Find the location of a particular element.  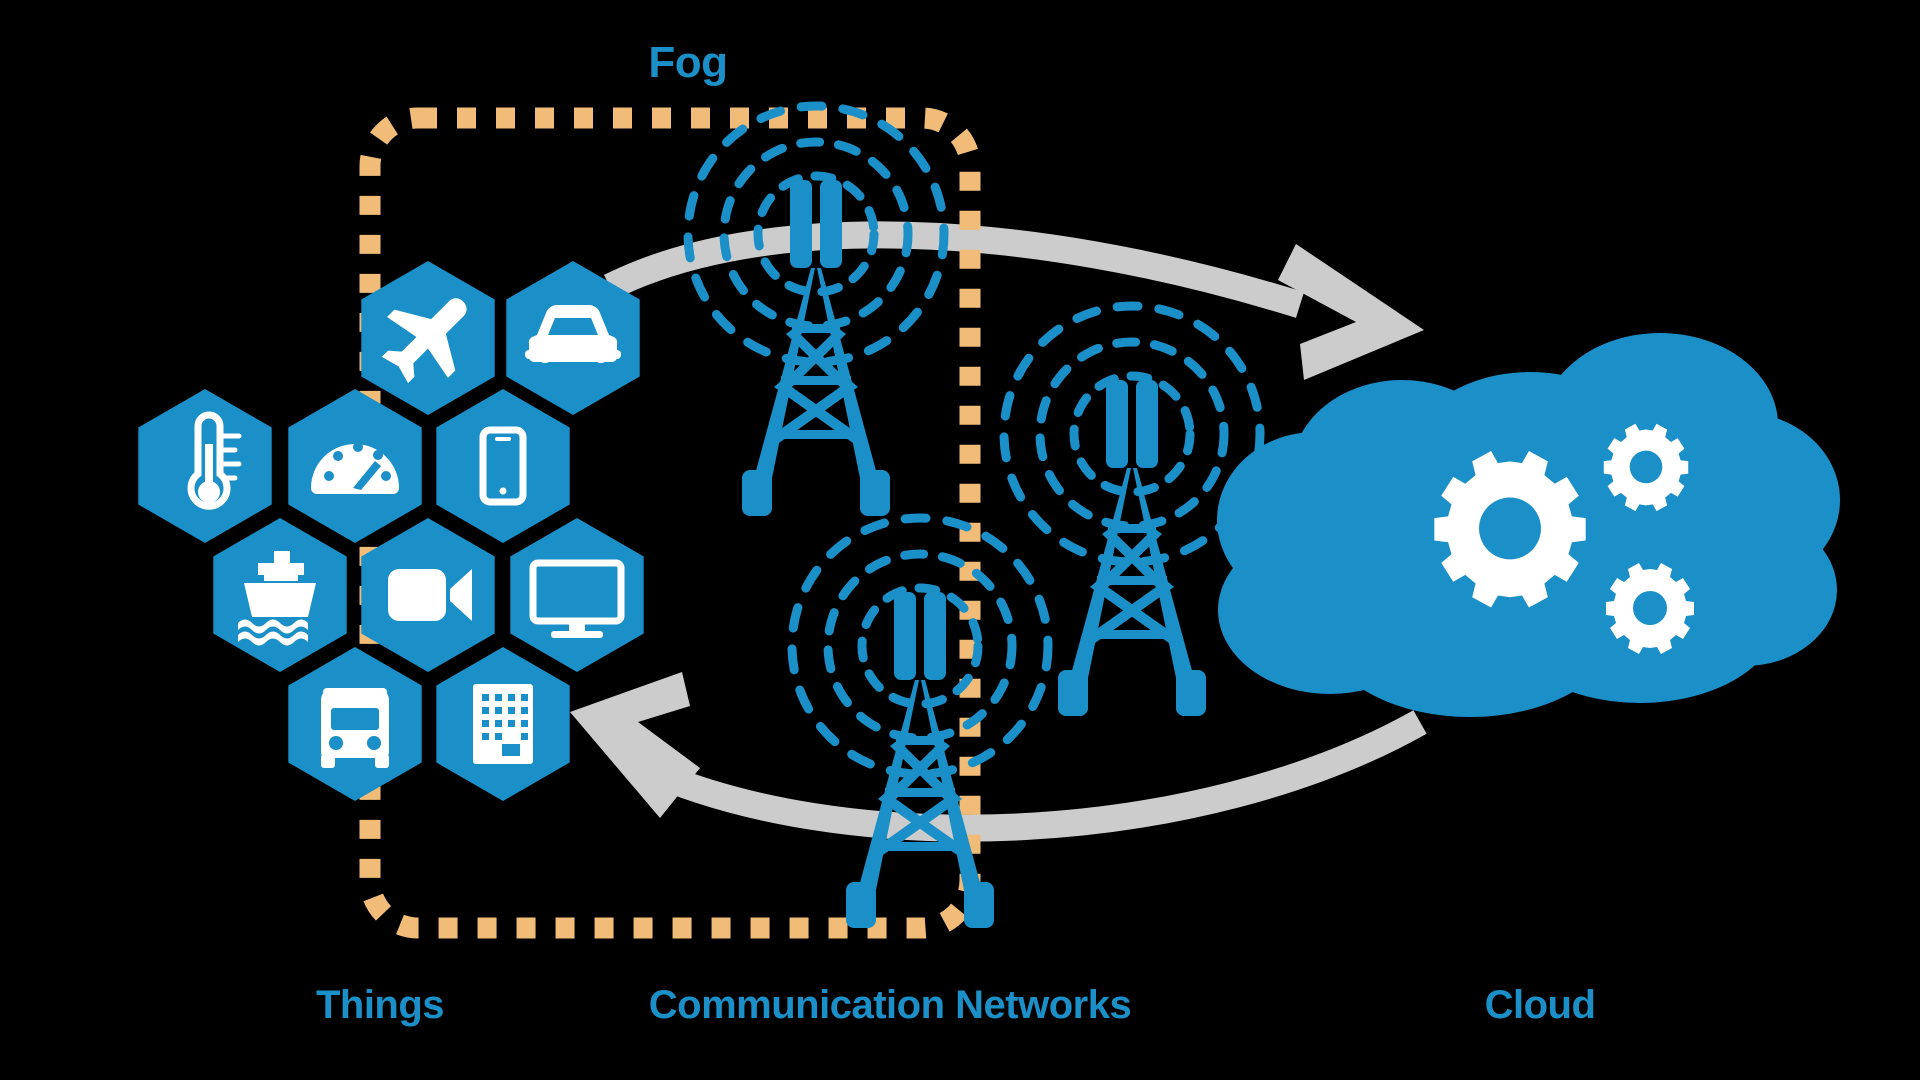

thing-node-building is located at coordinates (503, 724).